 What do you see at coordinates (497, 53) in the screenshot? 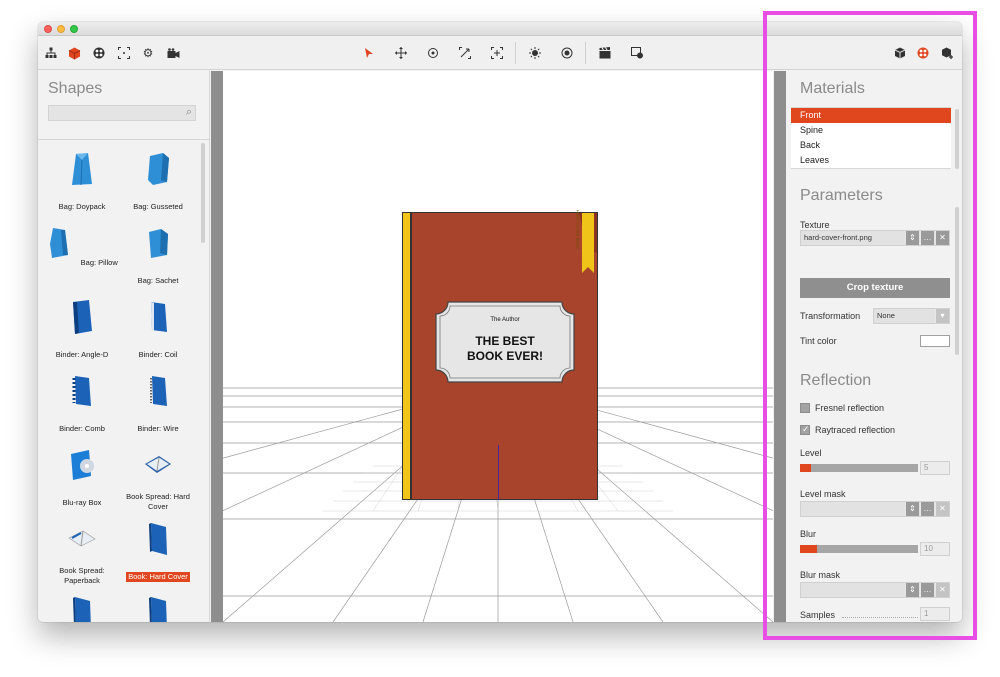
I see `fit-view-icon` at bounding box center [497, 53].